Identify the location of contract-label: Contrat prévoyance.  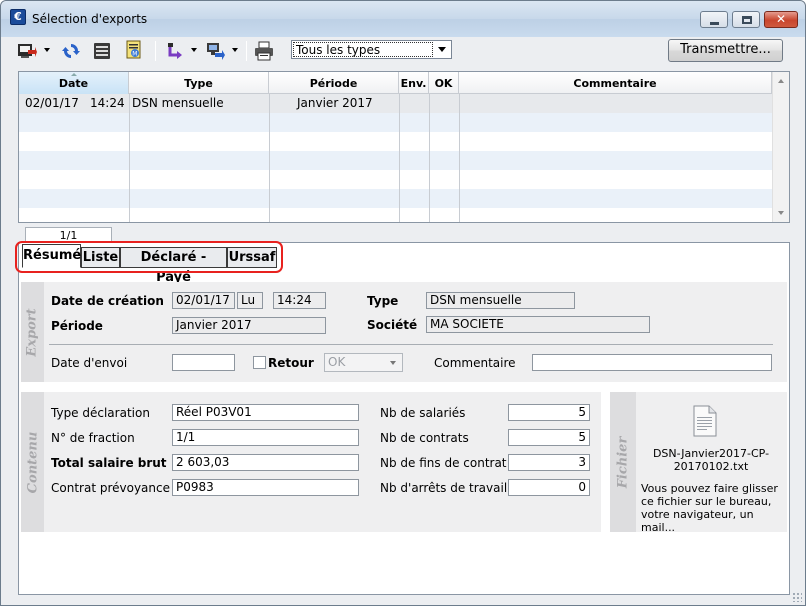
(110, 488).